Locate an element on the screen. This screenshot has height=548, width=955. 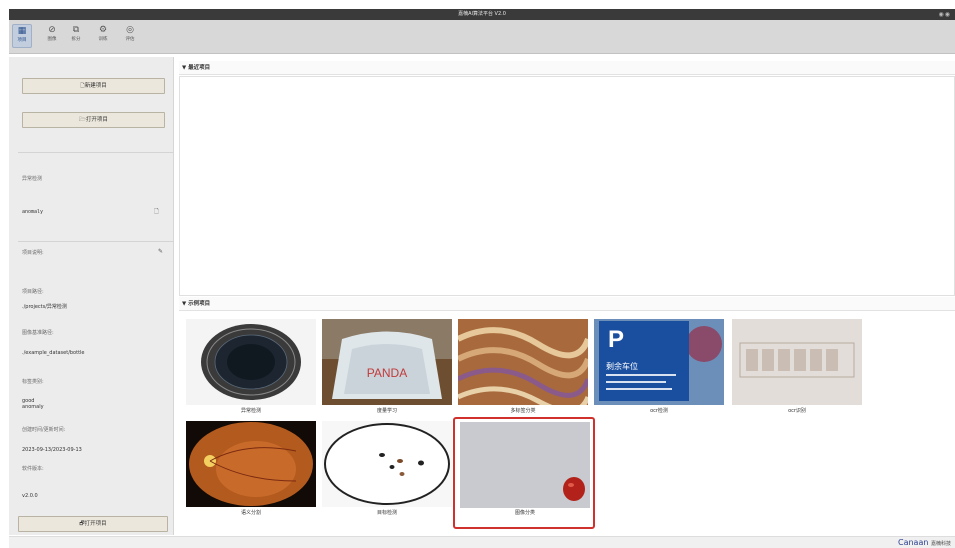
version-label: 软件版本: is located at coordinates (33, 469).